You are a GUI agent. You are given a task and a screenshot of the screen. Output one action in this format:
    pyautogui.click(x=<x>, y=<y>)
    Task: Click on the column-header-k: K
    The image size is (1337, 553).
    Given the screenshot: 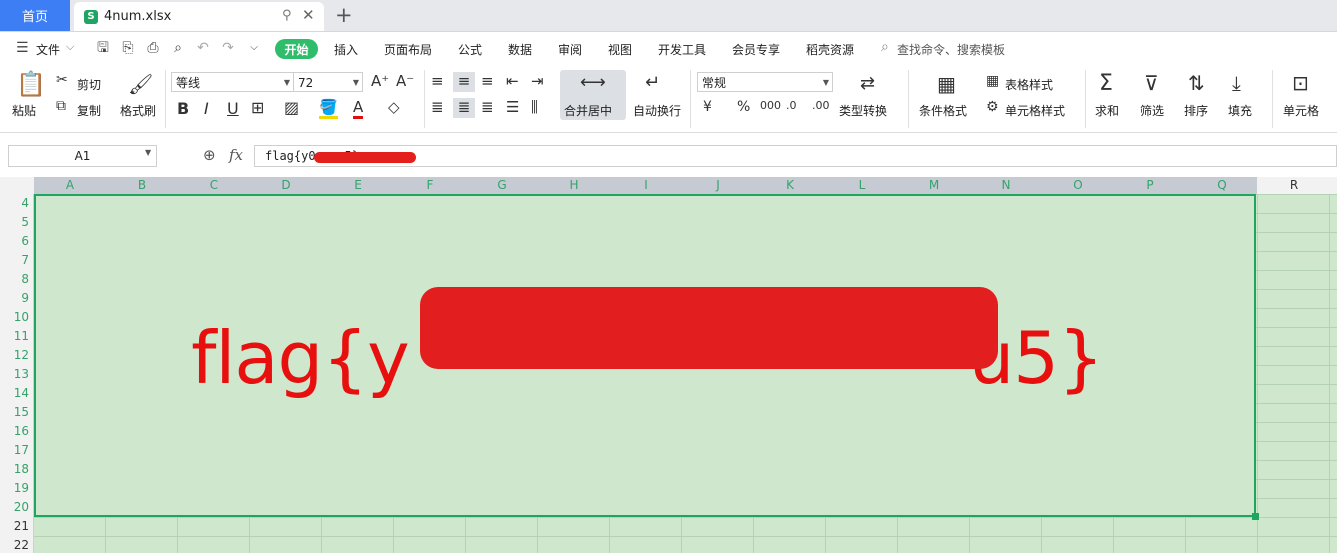 What is the action you would take?
    pyautogui.click(x=790, y=185)
    